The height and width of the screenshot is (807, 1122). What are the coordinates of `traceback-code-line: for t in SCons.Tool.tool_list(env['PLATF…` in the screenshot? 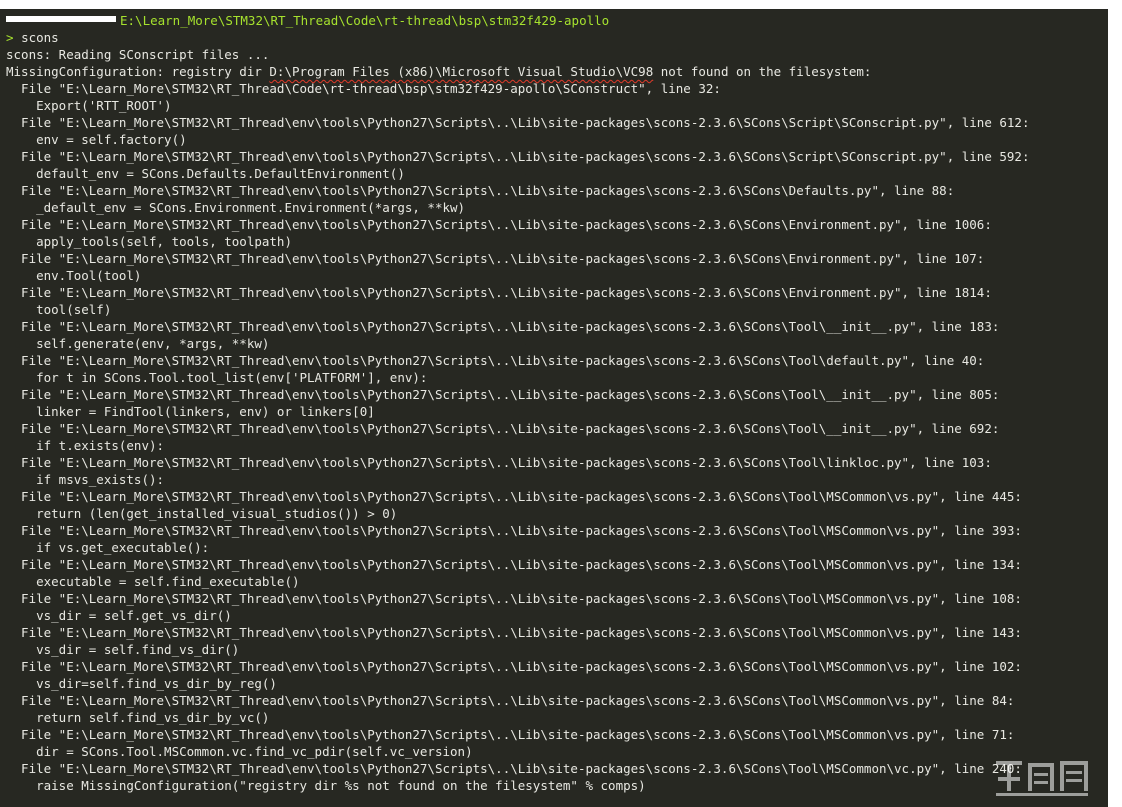 It's located at (217, 377).